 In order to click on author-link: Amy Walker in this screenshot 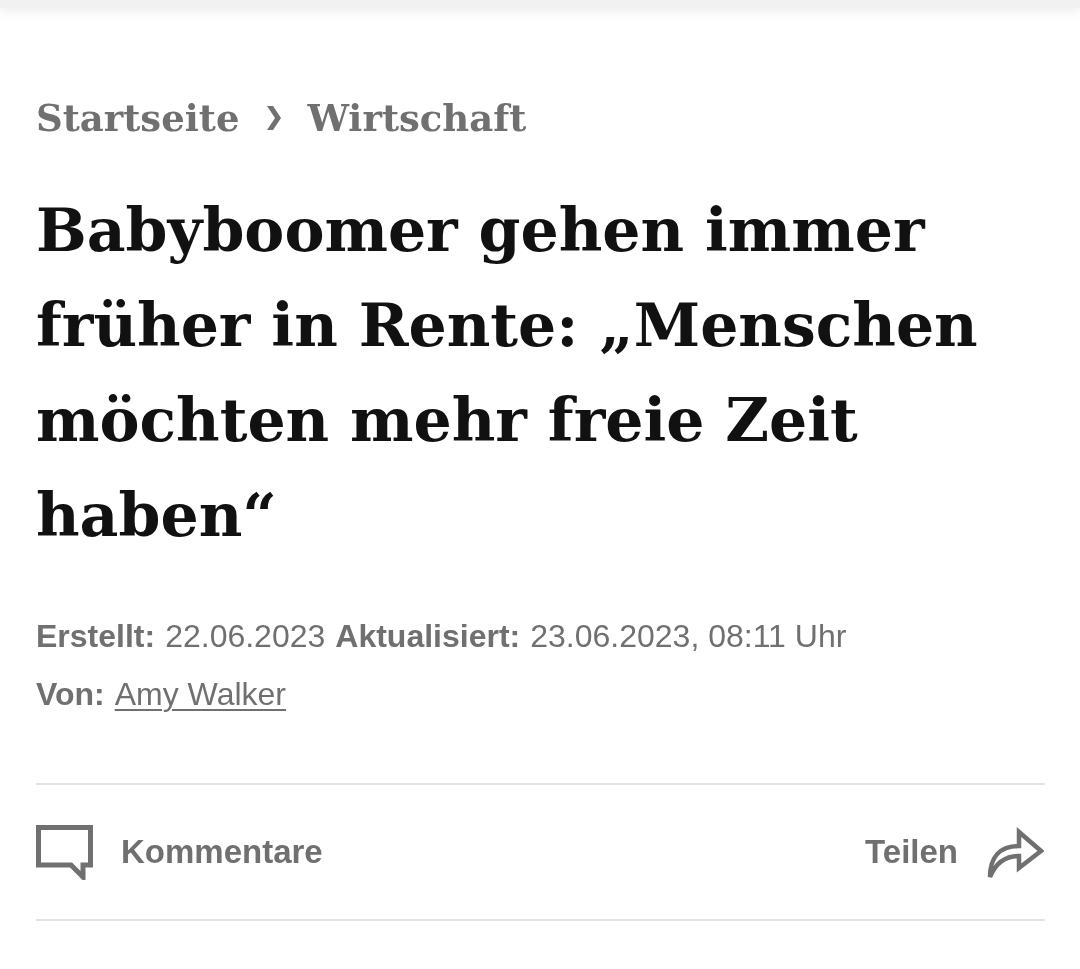, I will do `click(200, 694)`.